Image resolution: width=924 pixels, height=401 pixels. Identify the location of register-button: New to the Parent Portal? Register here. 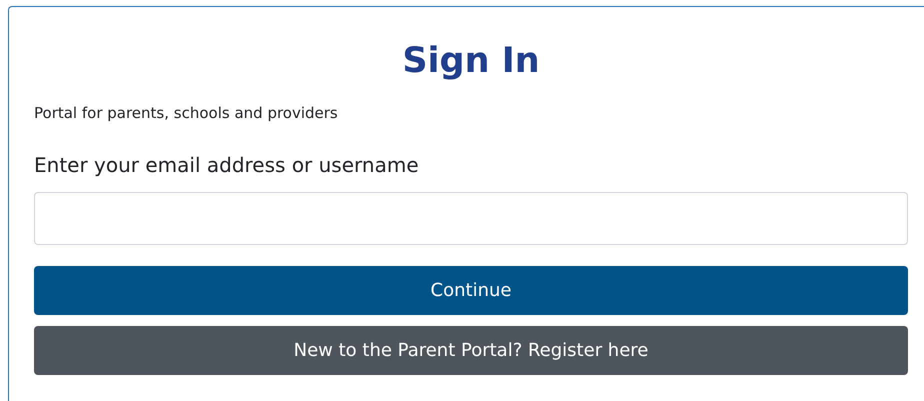
(471, 350).